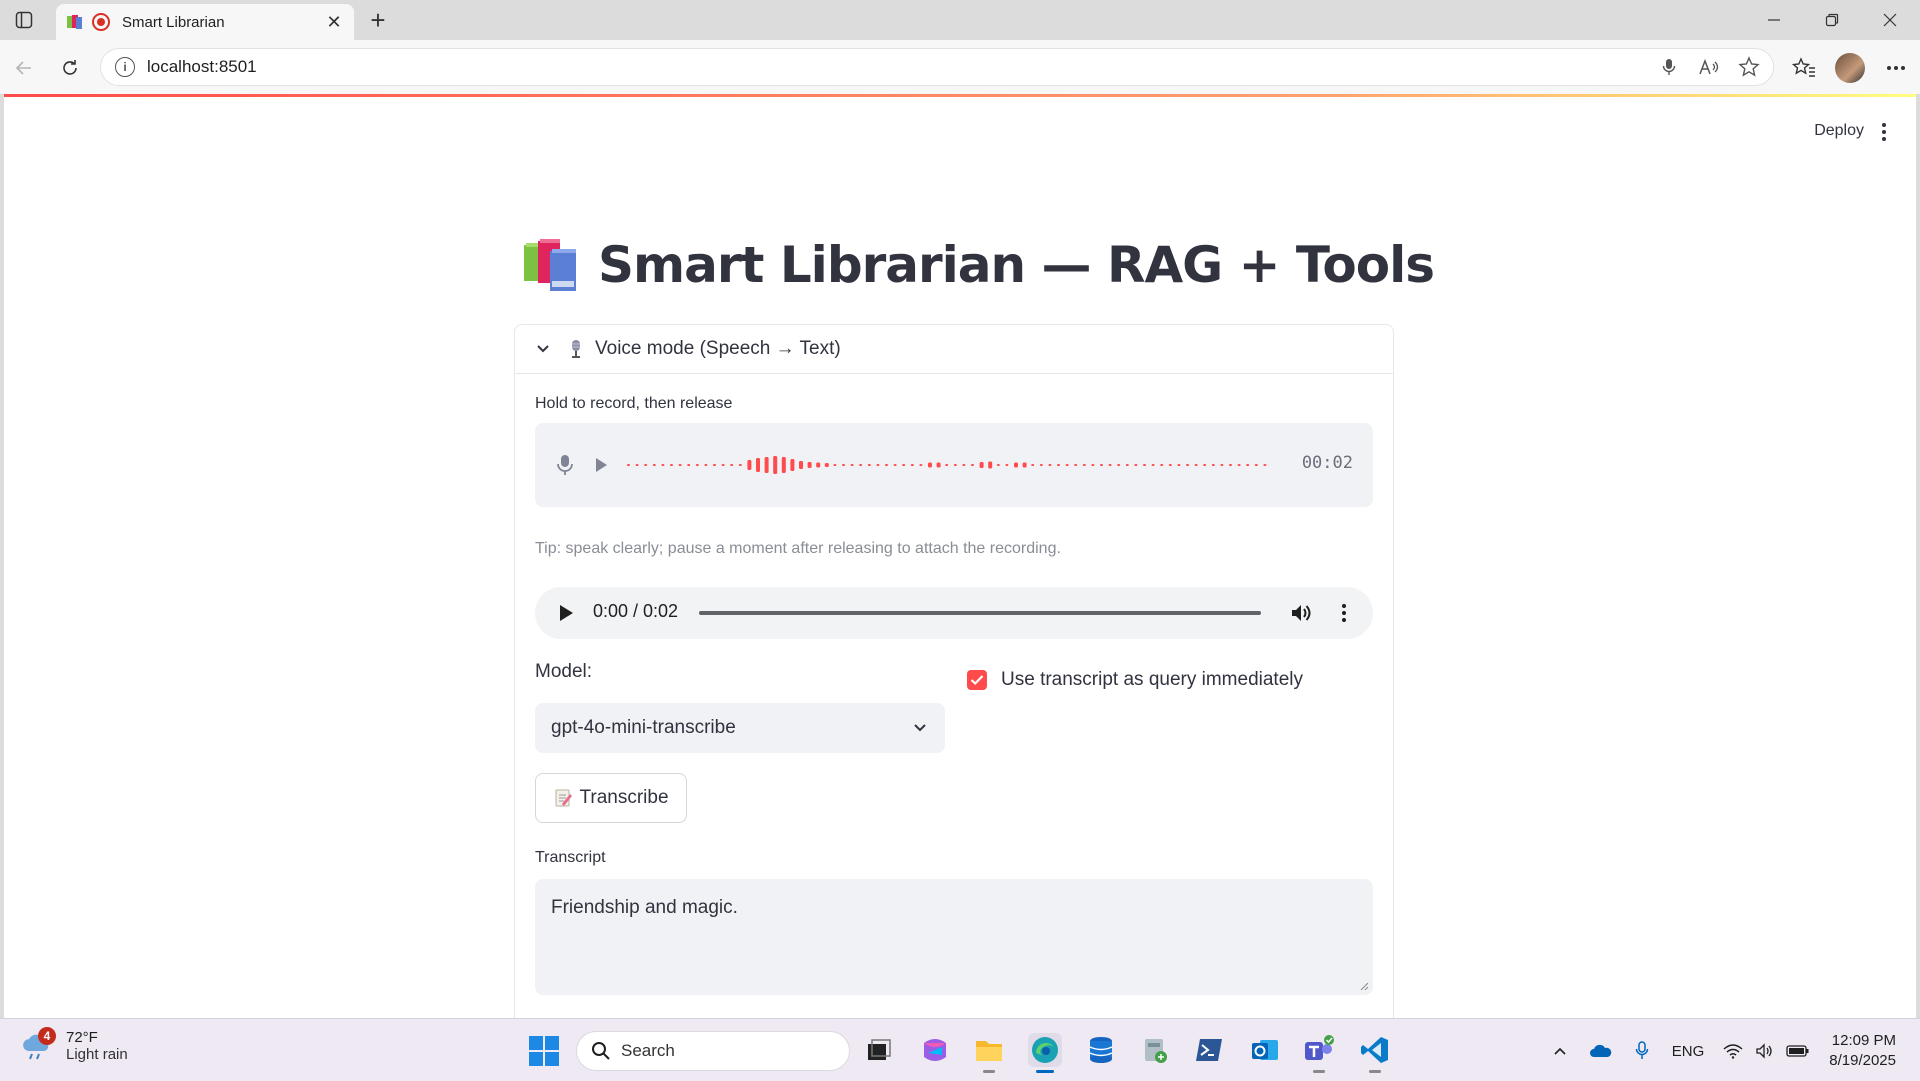  What do you see at coordinates (960, 20) in the screenshot?
I see `tab-strip: Smart Librarian ✕ +` at bounding box center [960, 20].